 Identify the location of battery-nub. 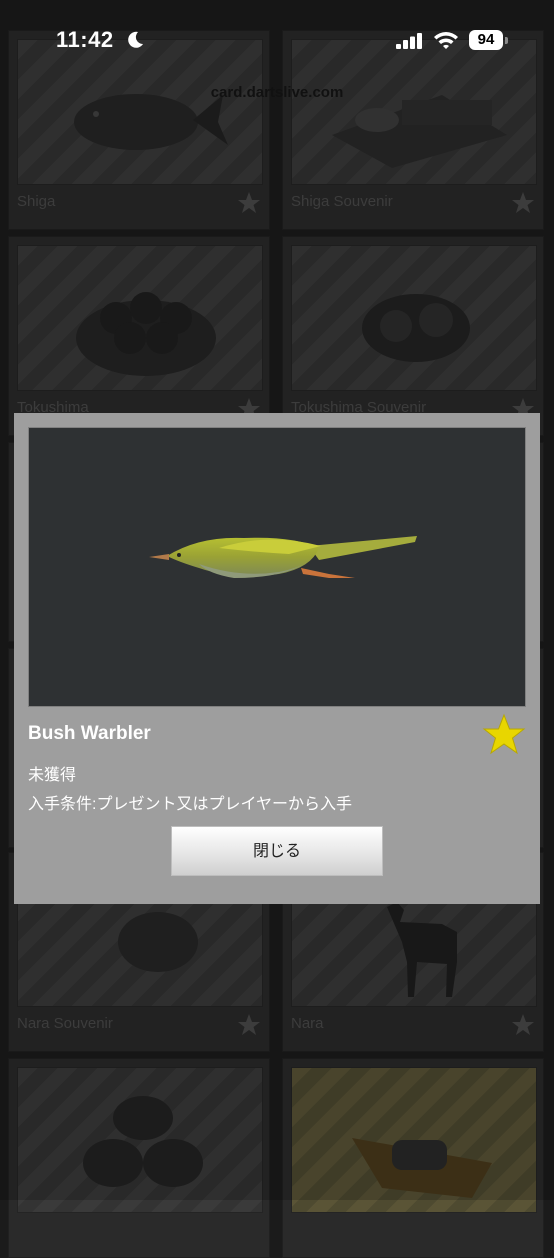
(506, 40).